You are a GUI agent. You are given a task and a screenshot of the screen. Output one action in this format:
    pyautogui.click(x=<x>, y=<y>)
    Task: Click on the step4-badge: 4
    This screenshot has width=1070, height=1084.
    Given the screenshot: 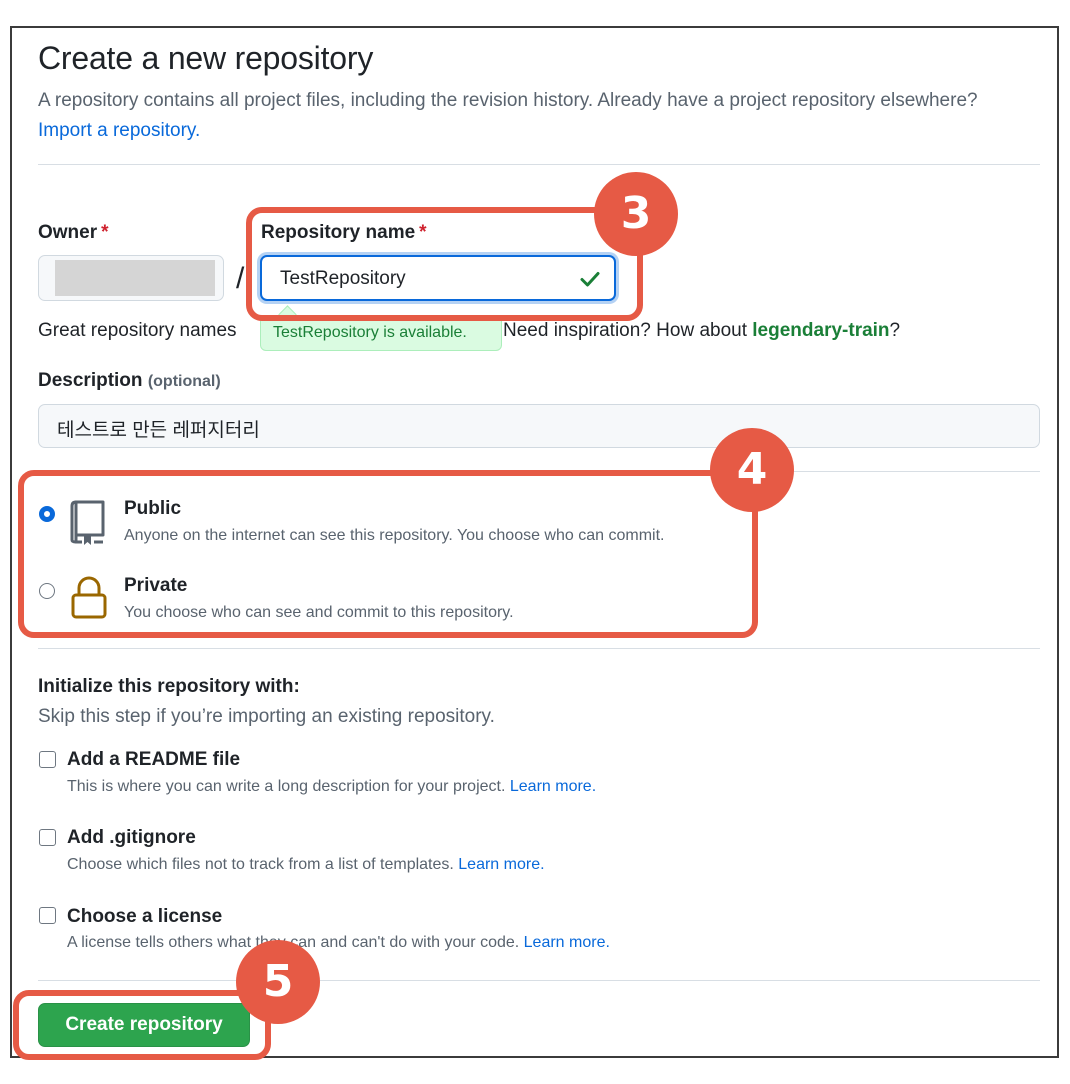 What is the action you would take?
    pyautogui.click(x=752, y=470)
    